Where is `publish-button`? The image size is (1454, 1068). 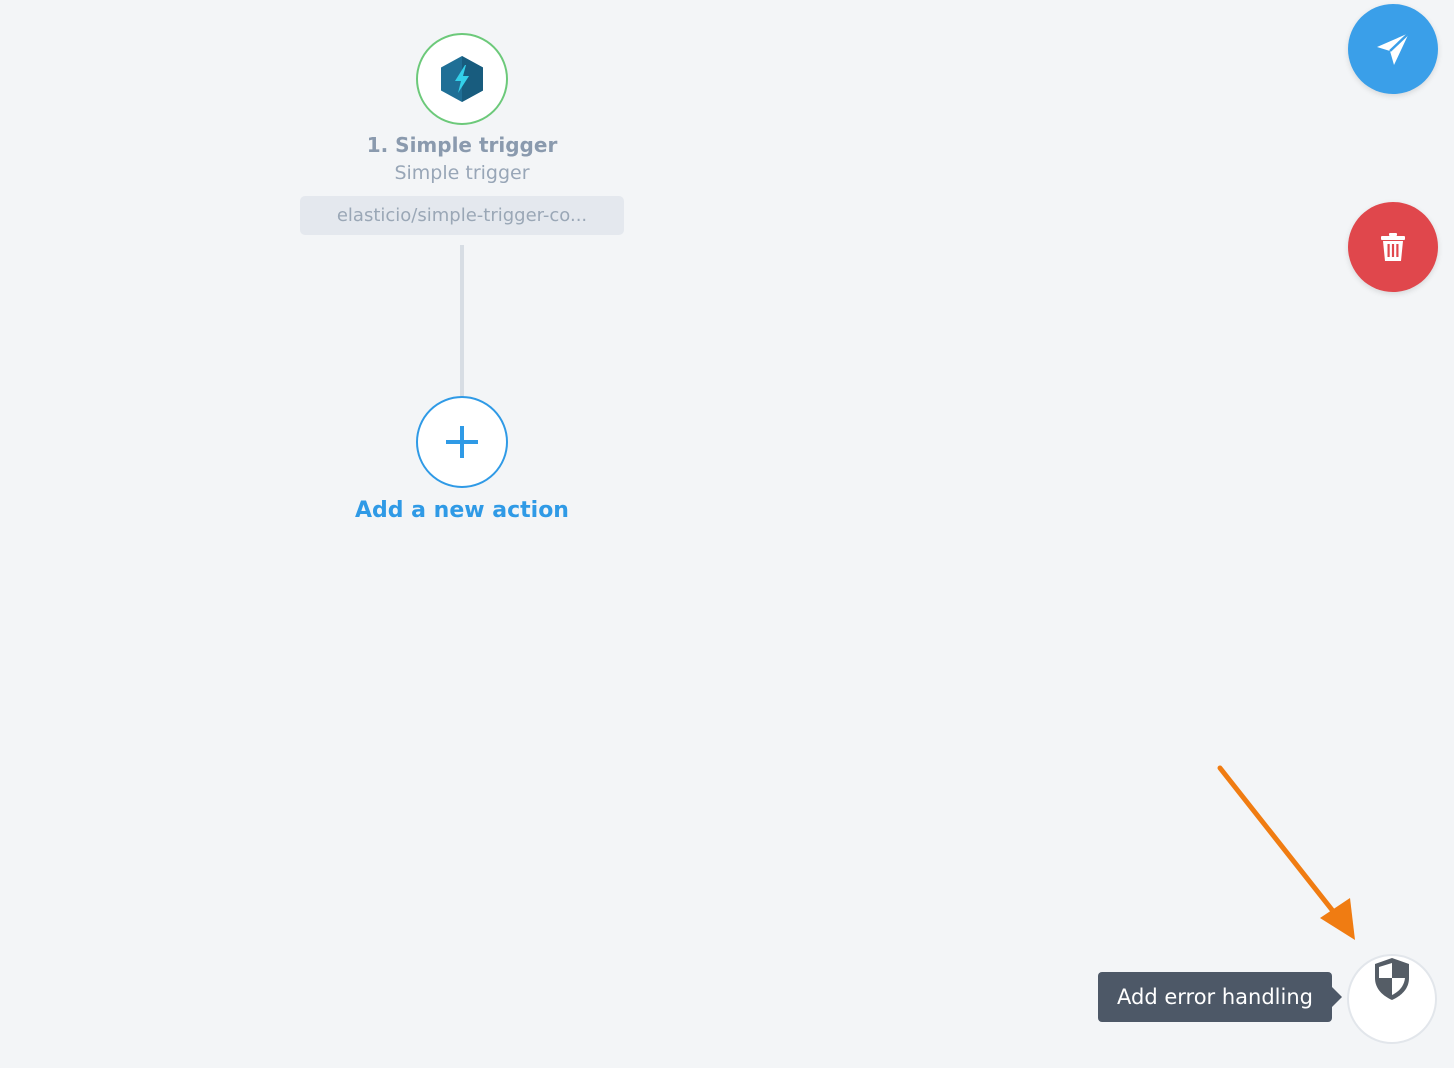
publish-button is located at coordinates (1393, 49).